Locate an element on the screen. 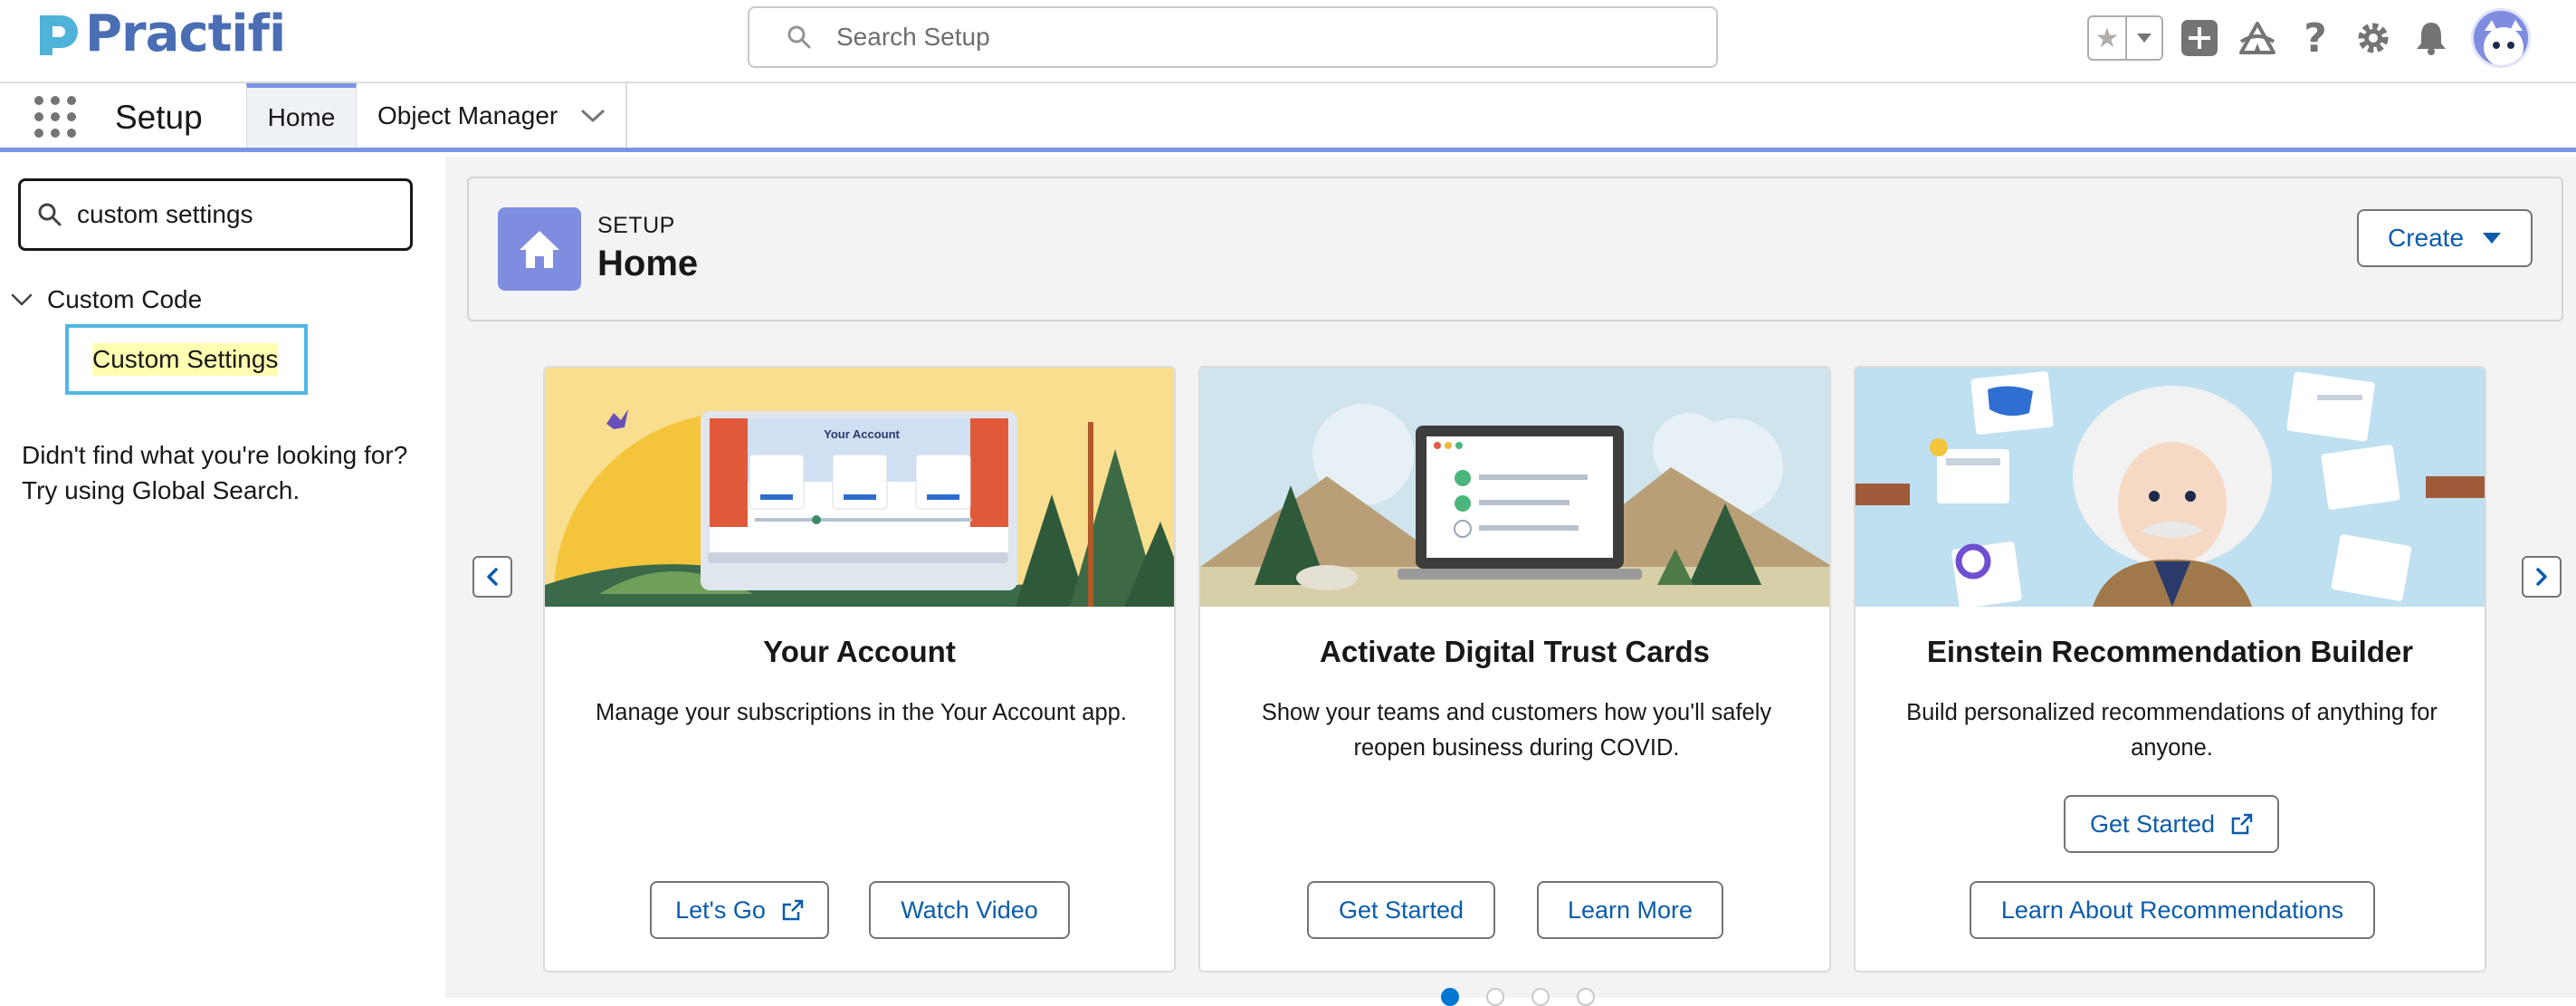  practifi-logo: Practifi is located at coordinates (160, 34).